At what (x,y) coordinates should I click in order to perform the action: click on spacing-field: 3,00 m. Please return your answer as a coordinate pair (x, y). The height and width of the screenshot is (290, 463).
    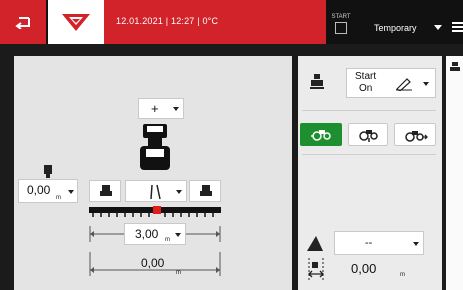
    Looking at the image, I should click on (155, 234).